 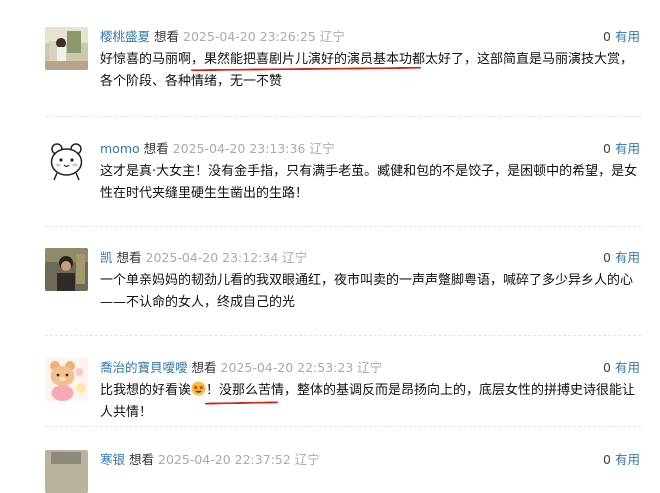 I want to click on comment-meta: 樱桃盛夏 想看 2025-04-20 23:26:25 辽宁, so click(x=222, y=37).